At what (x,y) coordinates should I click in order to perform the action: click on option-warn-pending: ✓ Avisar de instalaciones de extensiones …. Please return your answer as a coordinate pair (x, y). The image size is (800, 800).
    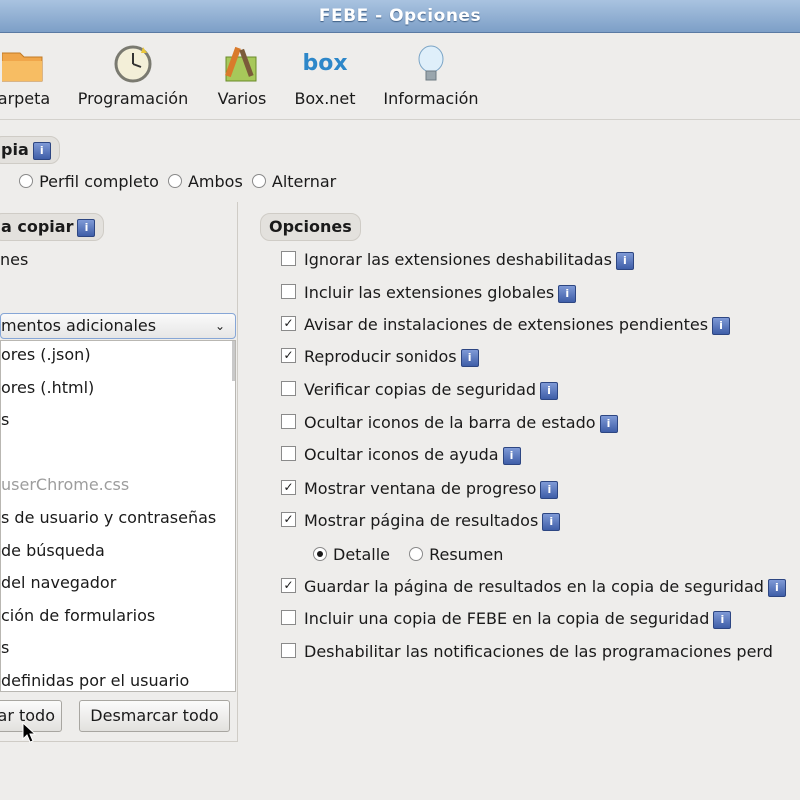
    Looking at the image, I should click on (506, 325).